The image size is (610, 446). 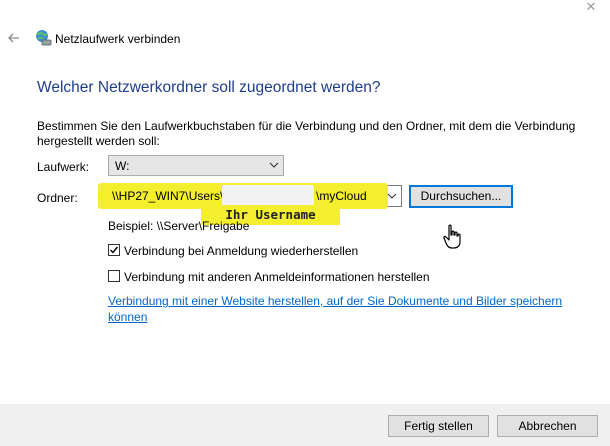 I want to click on folder-path-end: \myCloud, so click(x=341, y=196).